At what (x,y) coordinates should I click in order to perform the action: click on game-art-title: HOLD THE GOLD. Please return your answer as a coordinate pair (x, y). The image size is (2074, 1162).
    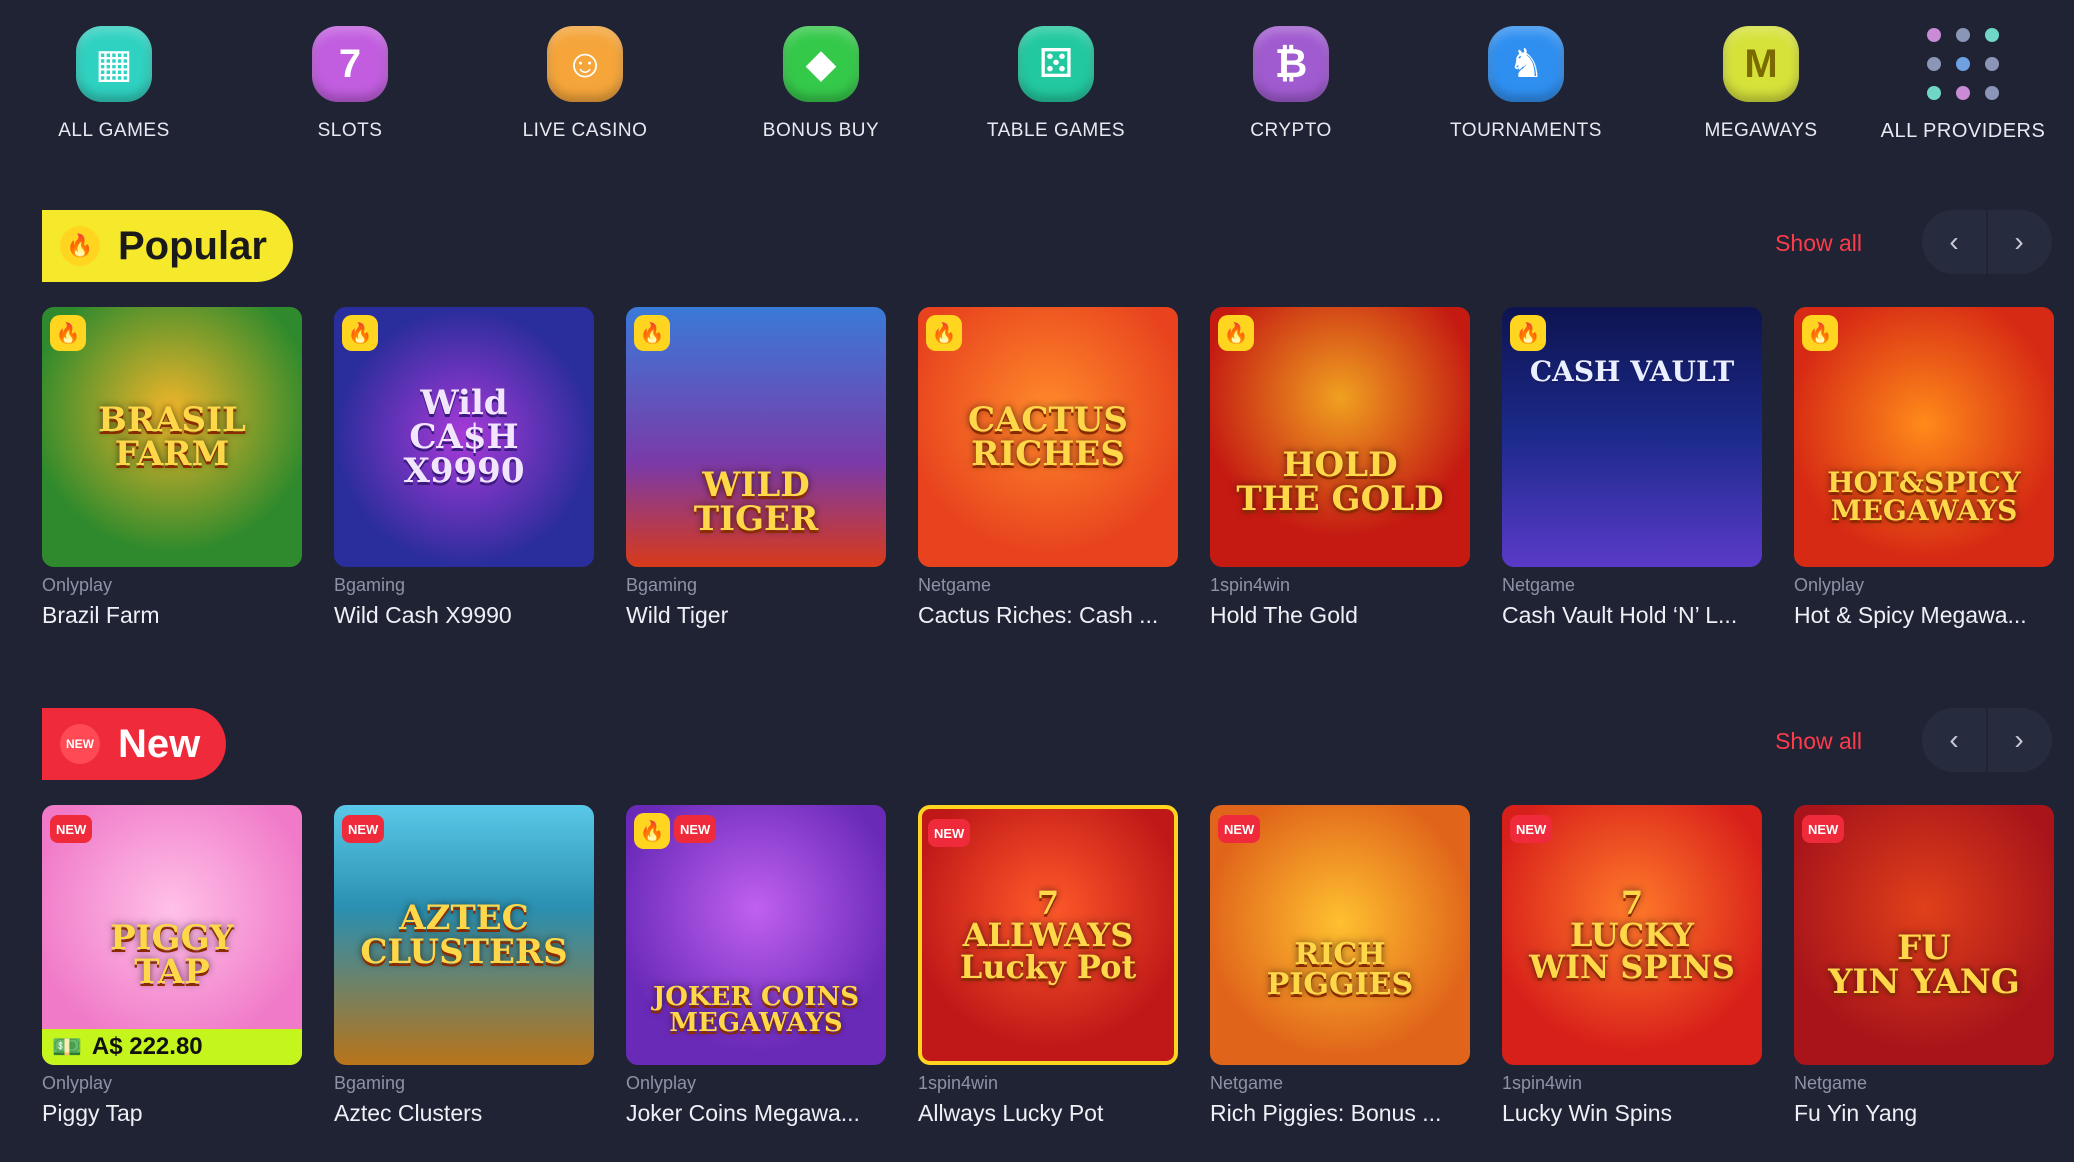
    Looking at the image, I should click on (1340, 482).